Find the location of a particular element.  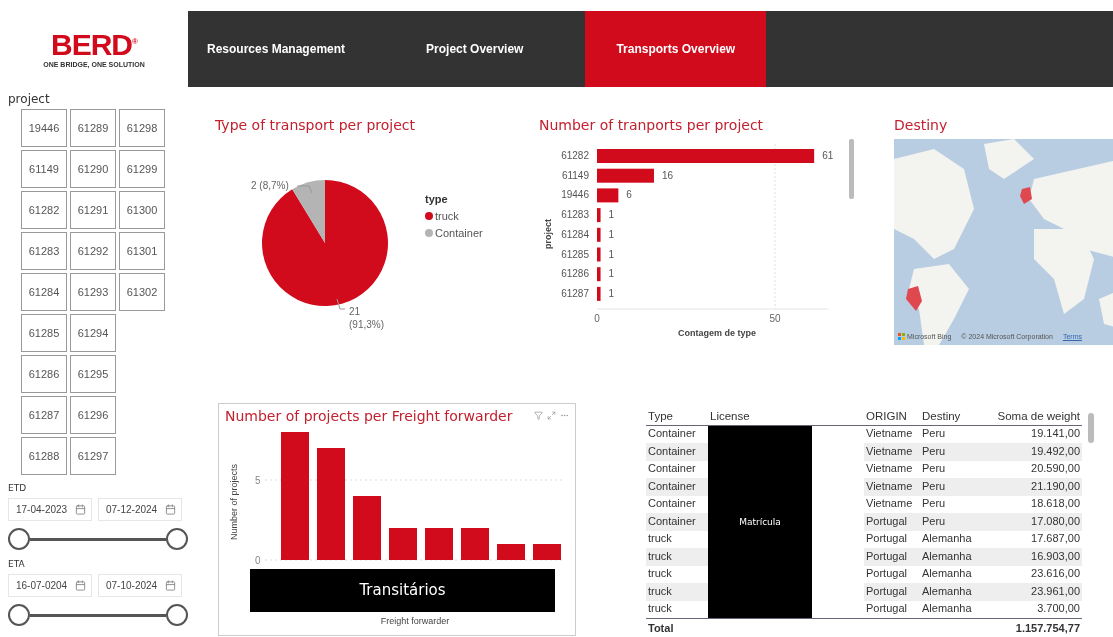

slicer-tile: 61300 is located at coordinates (142, 210).